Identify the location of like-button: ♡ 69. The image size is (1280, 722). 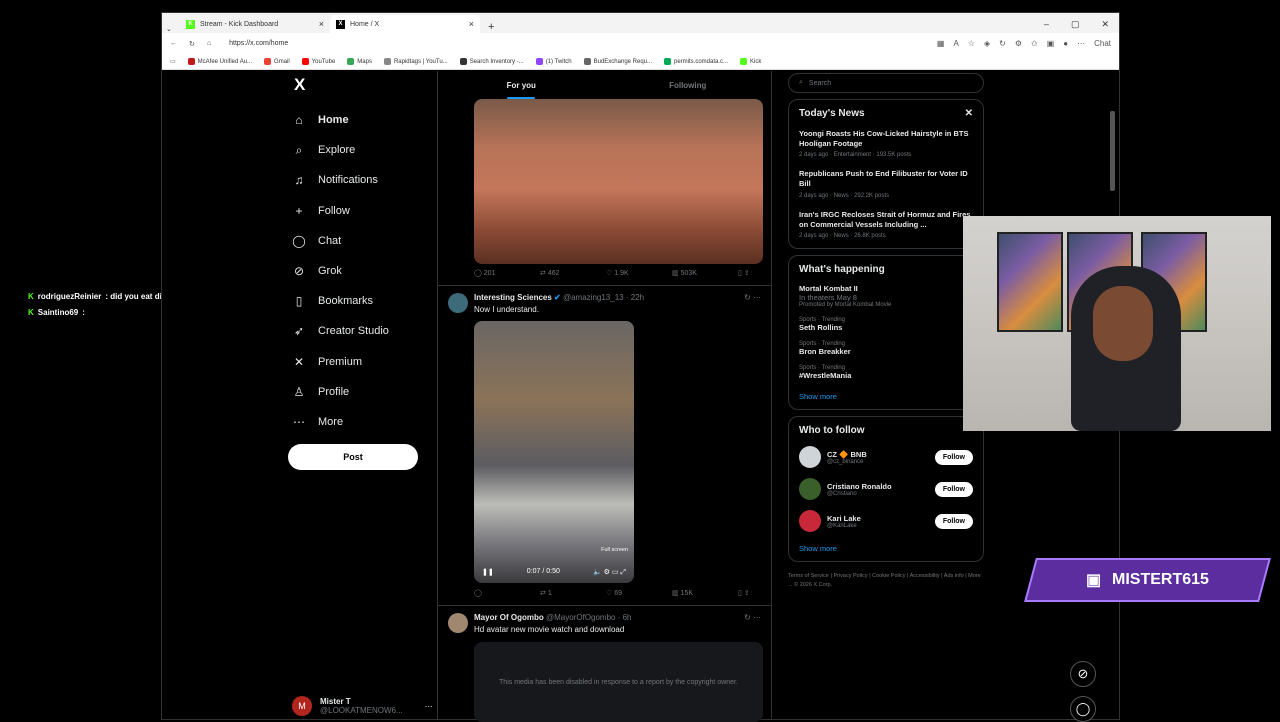
(639, 593).